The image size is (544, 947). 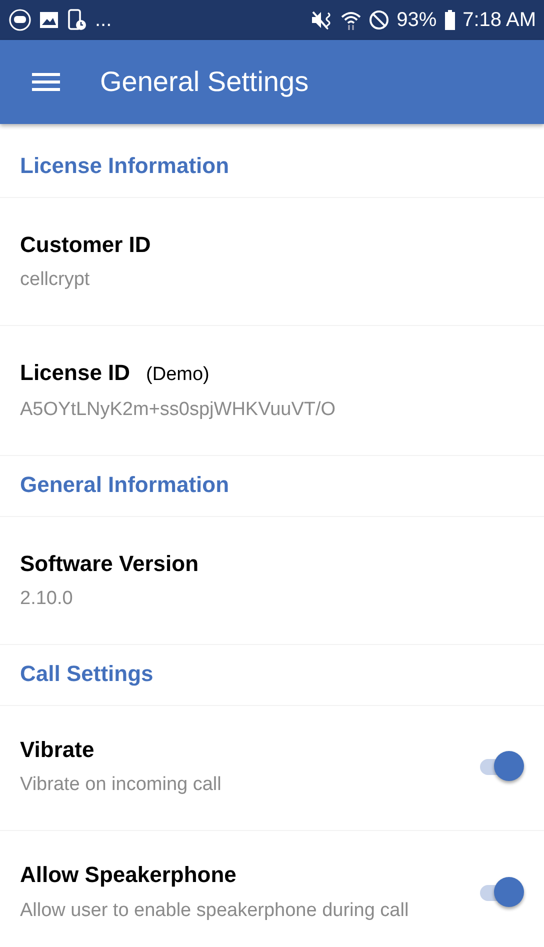 What do you see at coordinates (350, 20) in the screenshot?
I see `wifi-icon` at bounding box center [350, 20].